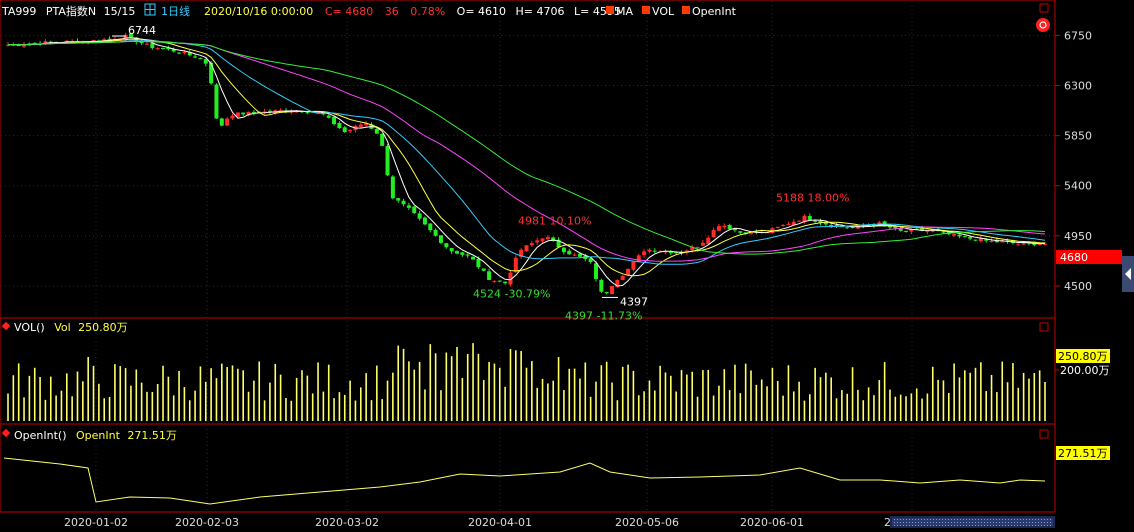 The width and height of the screenshot is (1134, 532). I want to click on vol-panel-title: VOL() Vol 250.80万, so click(71, 327).